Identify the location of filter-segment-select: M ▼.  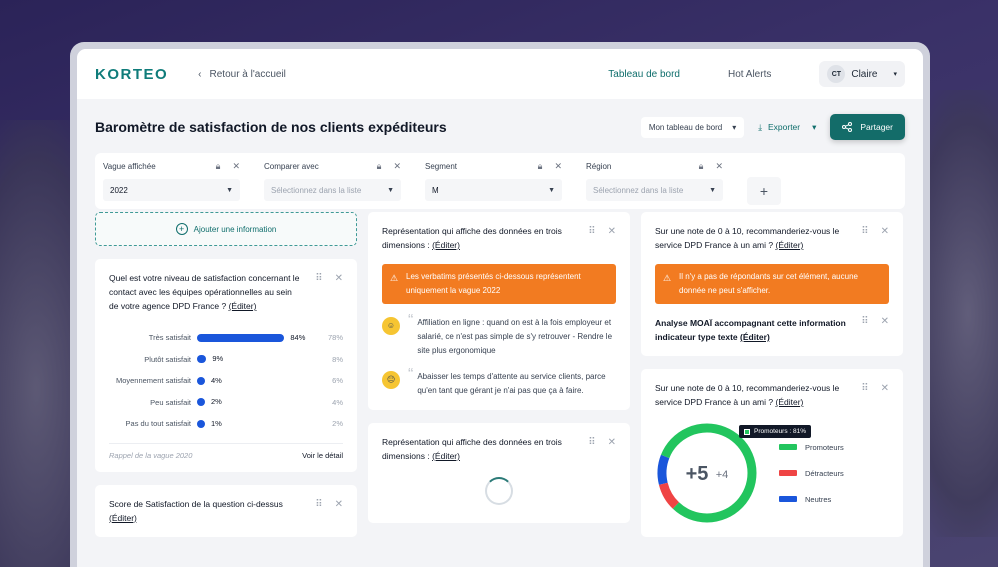
(493, 190).